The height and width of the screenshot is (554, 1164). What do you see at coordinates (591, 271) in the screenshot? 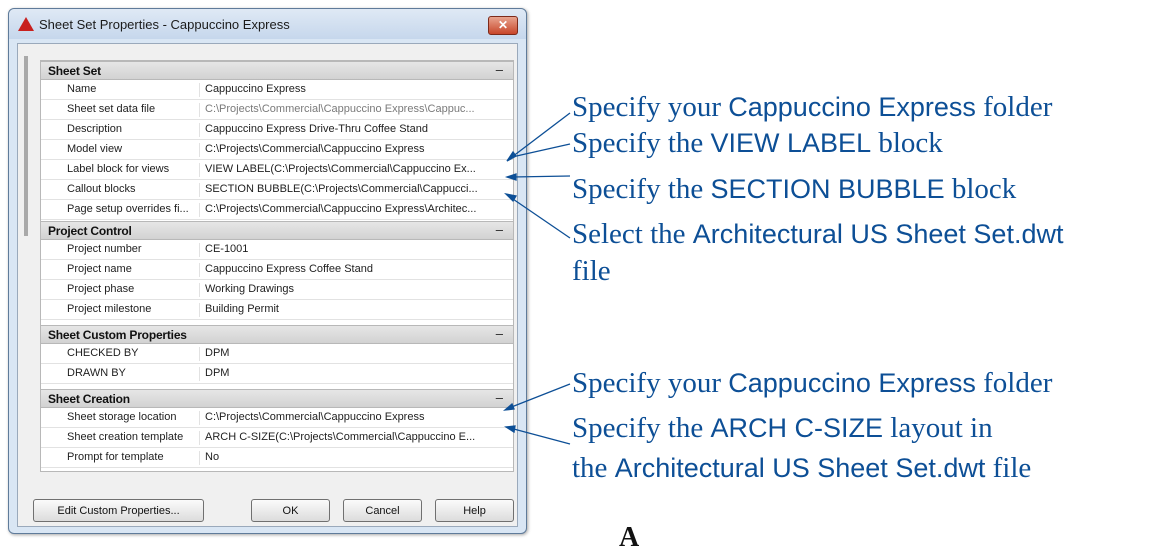
I see `callout-text: file` at bounding box center [591, 271].